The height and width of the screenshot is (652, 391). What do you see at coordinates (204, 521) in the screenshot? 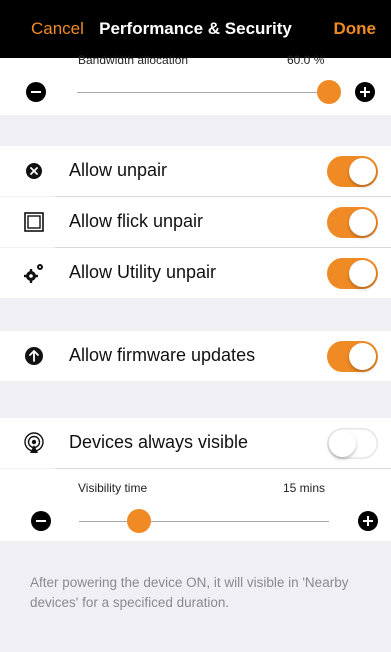
I see `visibility-time-slider-track` at bounding box center [204, 521].